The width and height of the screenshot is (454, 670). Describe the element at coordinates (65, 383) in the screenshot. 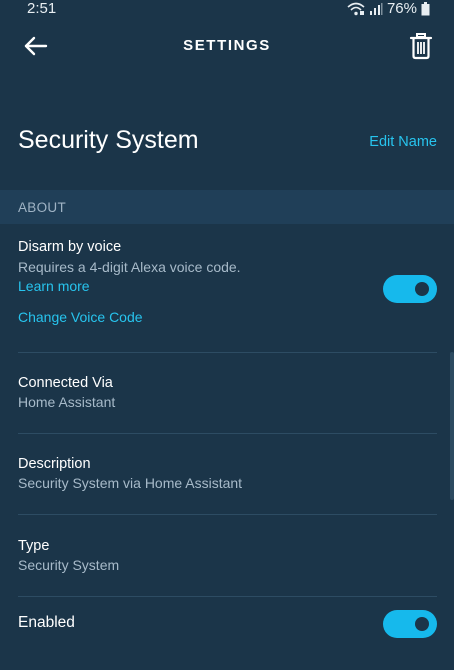

I see `connected-via-title: Connected Via` at that location.